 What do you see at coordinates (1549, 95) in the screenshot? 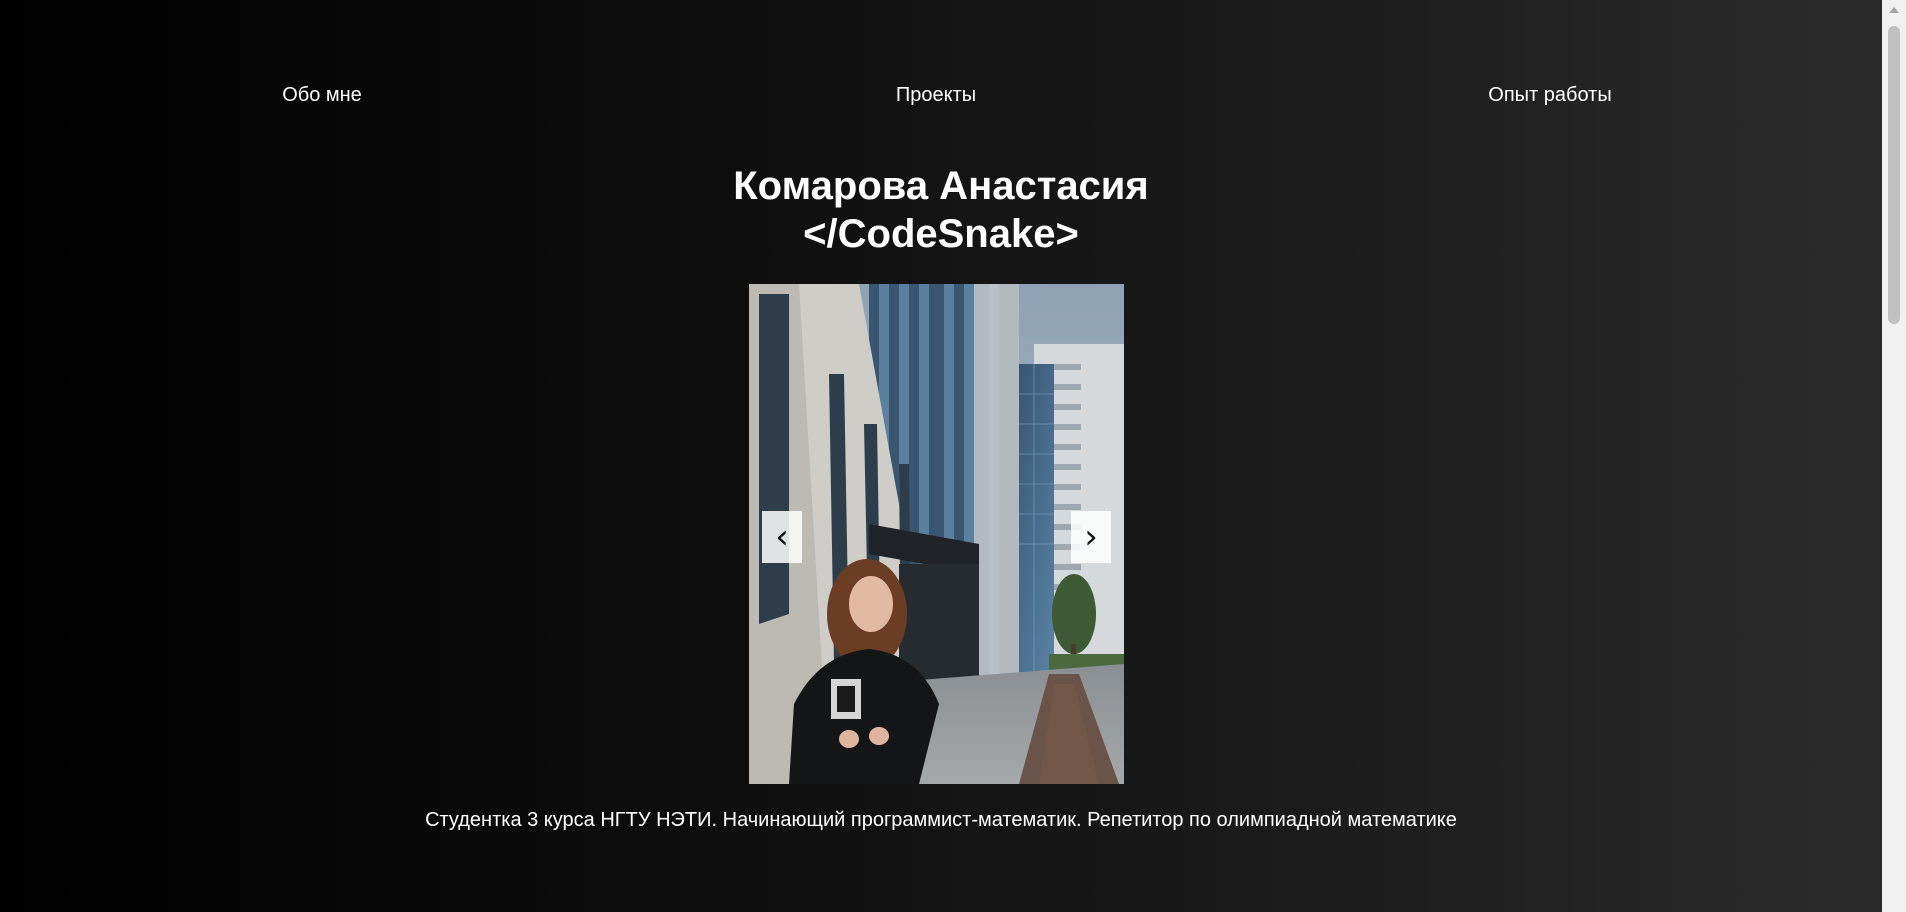
I see `nav-link-experience: Опыт работы` at bounding box center [1549, 95].